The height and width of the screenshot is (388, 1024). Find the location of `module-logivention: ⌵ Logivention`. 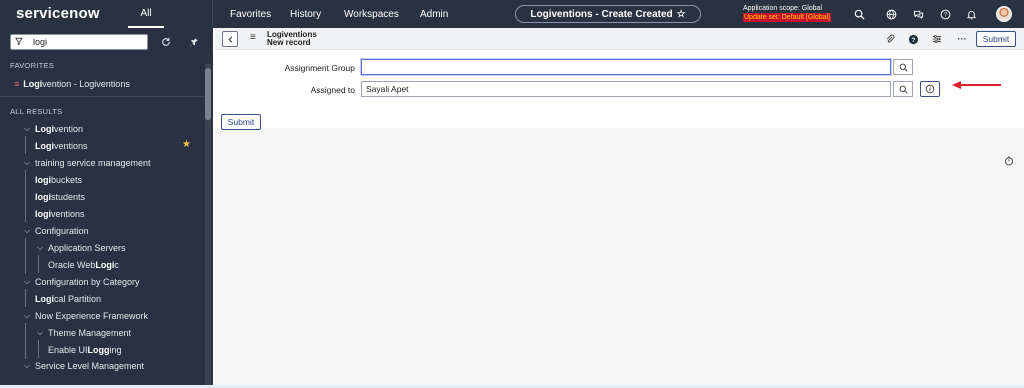

module-logivention: ⌵ Logivention is located at coordinates (102, 128).